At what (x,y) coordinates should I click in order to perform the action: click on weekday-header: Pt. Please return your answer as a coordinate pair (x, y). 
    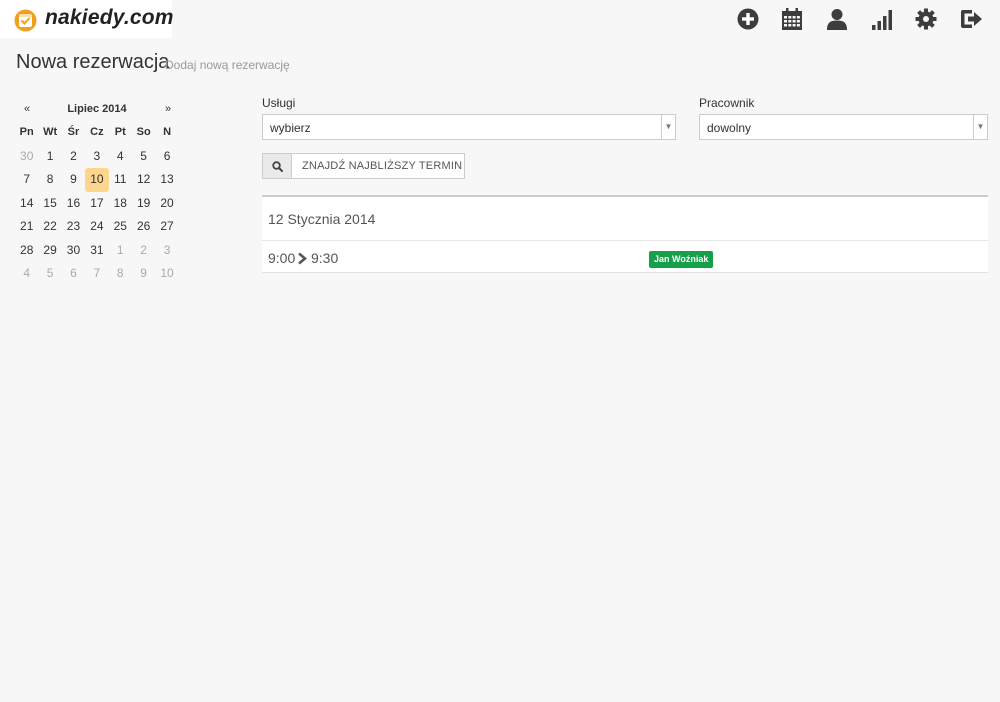
    Looking at the image, I should click on (120, 132).